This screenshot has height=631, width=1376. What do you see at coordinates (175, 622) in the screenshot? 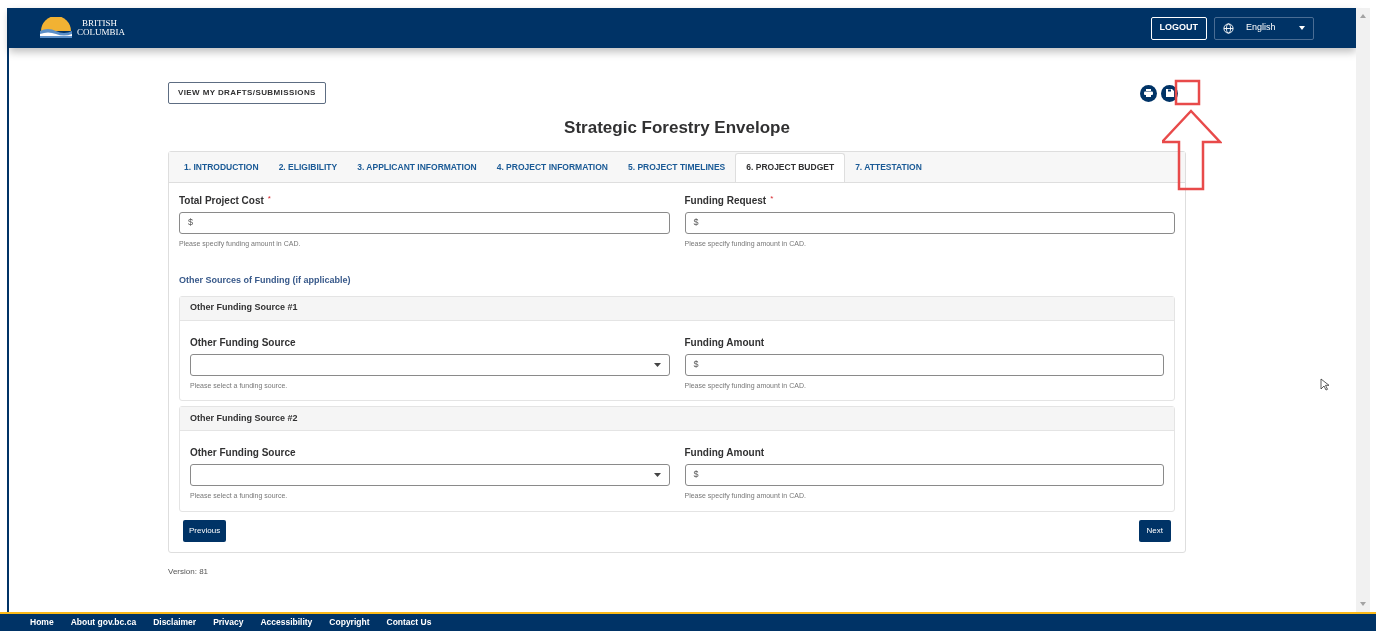
I see `footer-link: Disclaimer` at bounding box center [175, 622].